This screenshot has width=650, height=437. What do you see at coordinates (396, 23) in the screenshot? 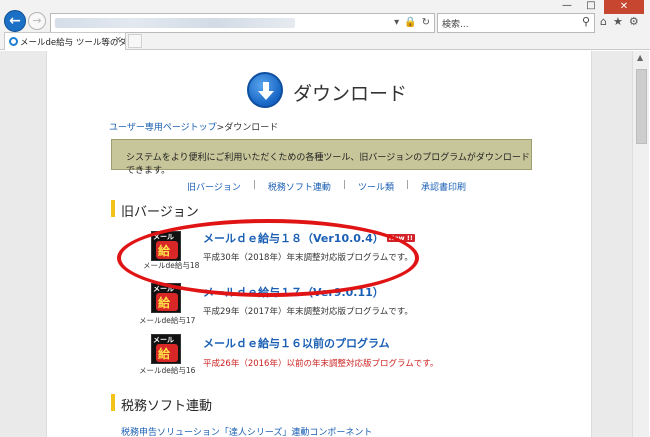
I see `dropdown-icon: ▾` at bounding box center [396, 23].